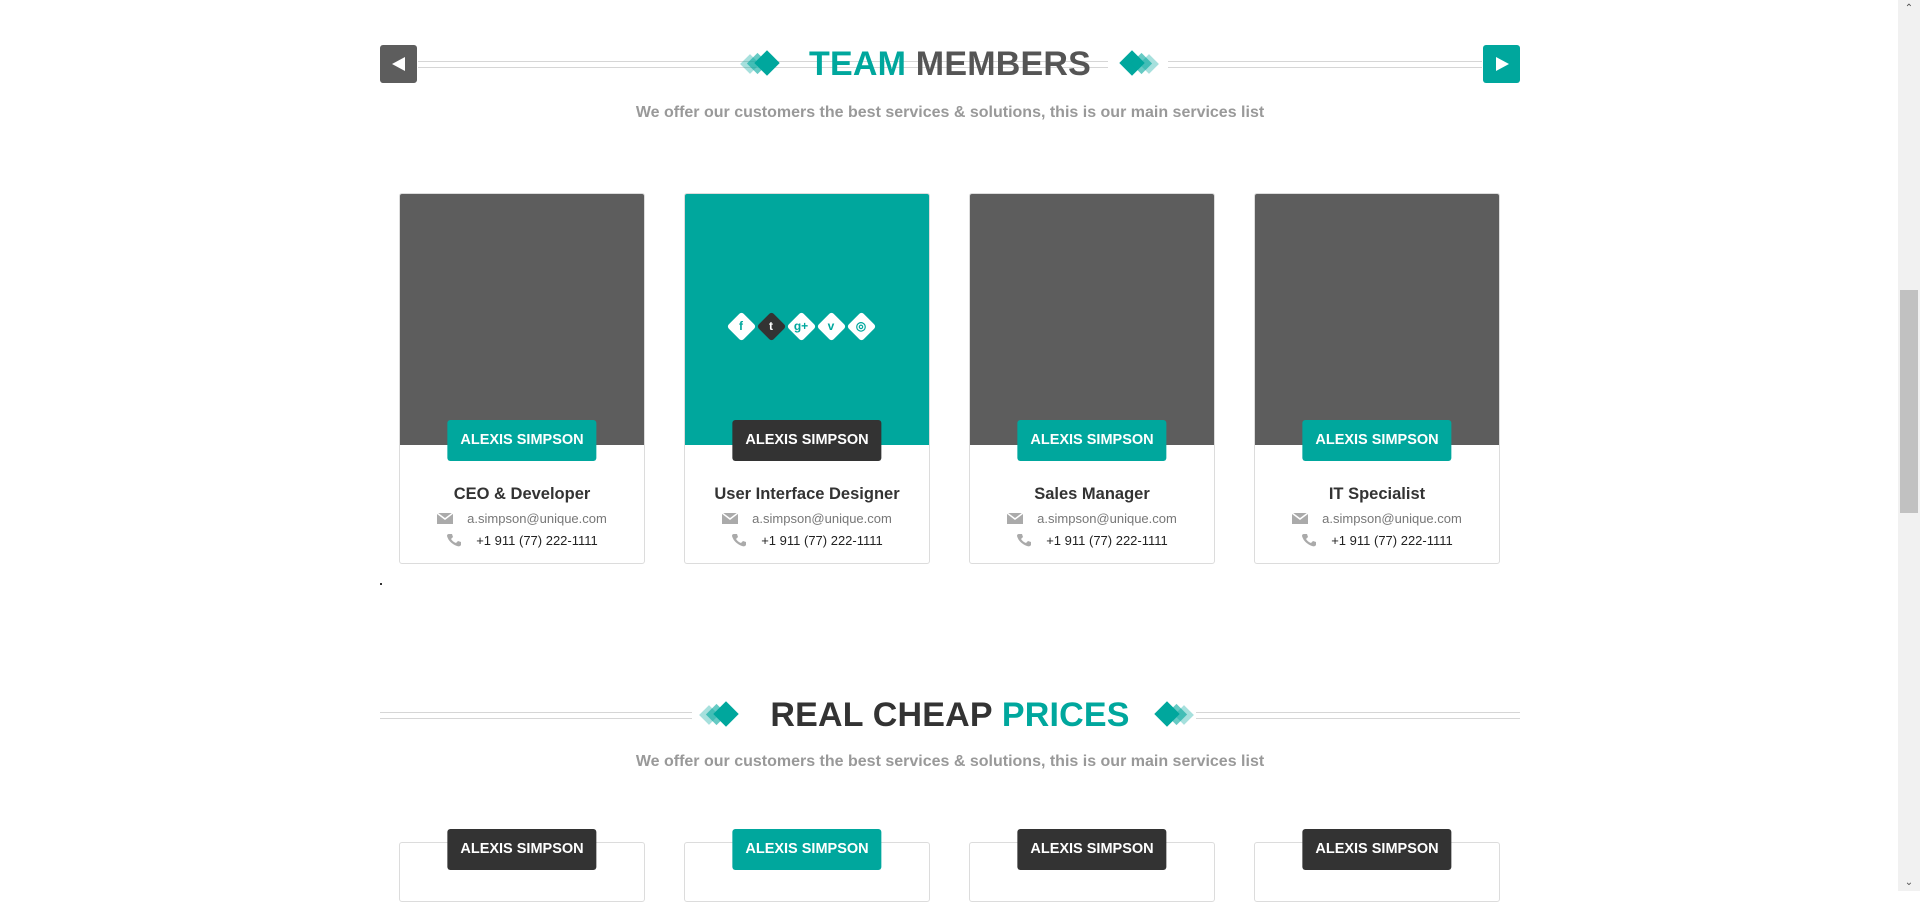 This screenshot has height=902, width=1920. What do you see at coordinates (1092, 494) in the screenshot?
I see `member-role: Sales Manager` at bounding box center [1092, 494].